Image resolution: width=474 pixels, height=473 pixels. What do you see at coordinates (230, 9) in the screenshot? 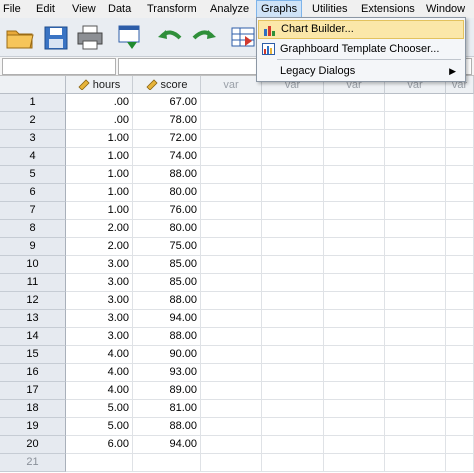
I see `menu-analyze: Analyze` at bounding box center [230, 9].